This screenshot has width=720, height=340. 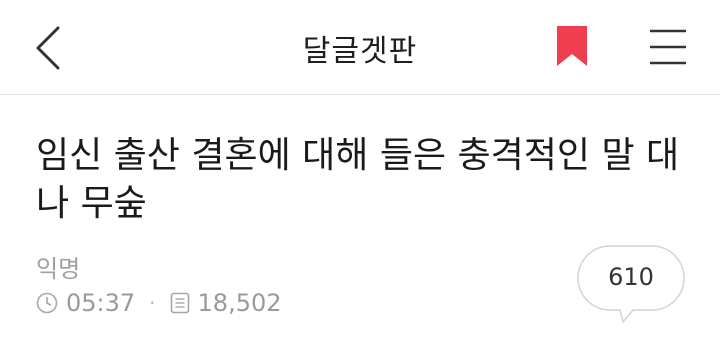 What do you see at coordinates (631, 277) in the screenshot?
I see `comment-count: 610` at bounding box center [631, 277].